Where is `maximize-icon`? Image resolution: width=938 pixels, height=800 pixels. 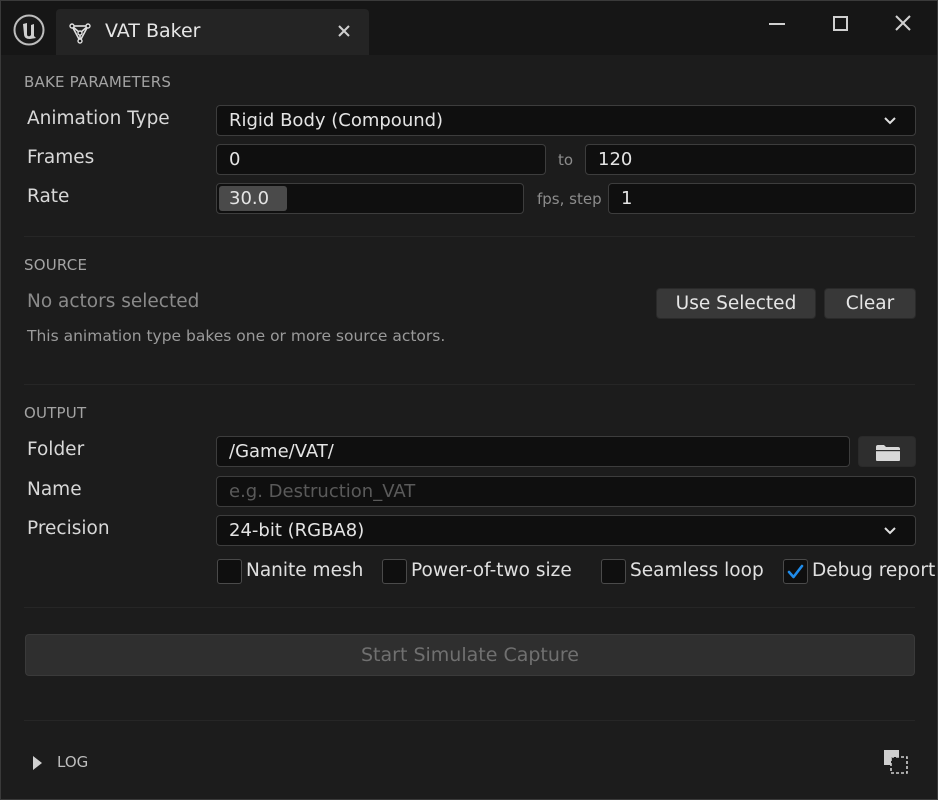 maximize-icon is located at coordinates (840, 24).